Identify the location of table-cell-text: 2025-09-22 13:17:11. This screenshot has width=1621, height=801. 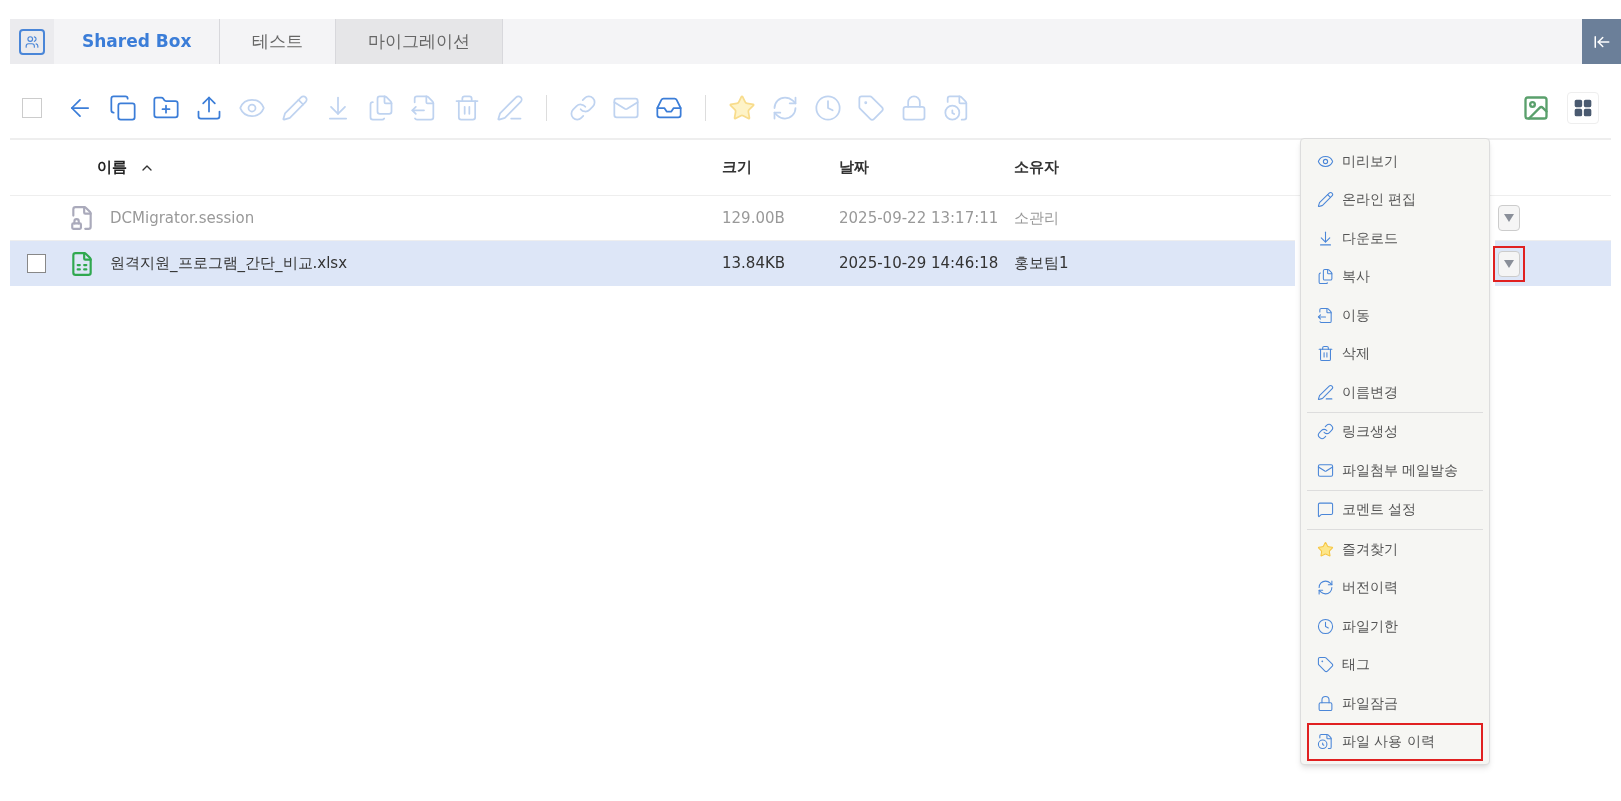
(919, 218).